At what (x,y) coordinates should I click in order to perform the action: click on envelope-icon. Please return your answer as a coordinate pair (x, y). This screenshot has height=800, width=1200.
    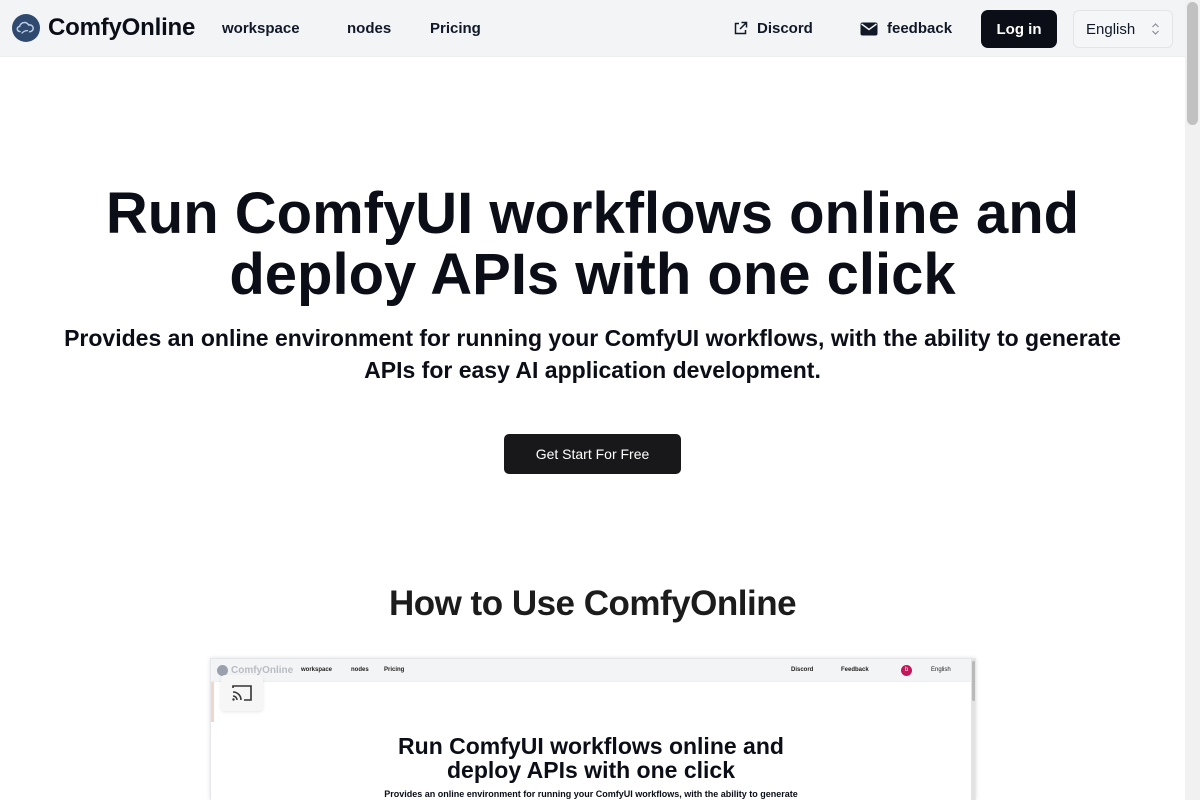
    Looking at the image, I should click on (869, 28).